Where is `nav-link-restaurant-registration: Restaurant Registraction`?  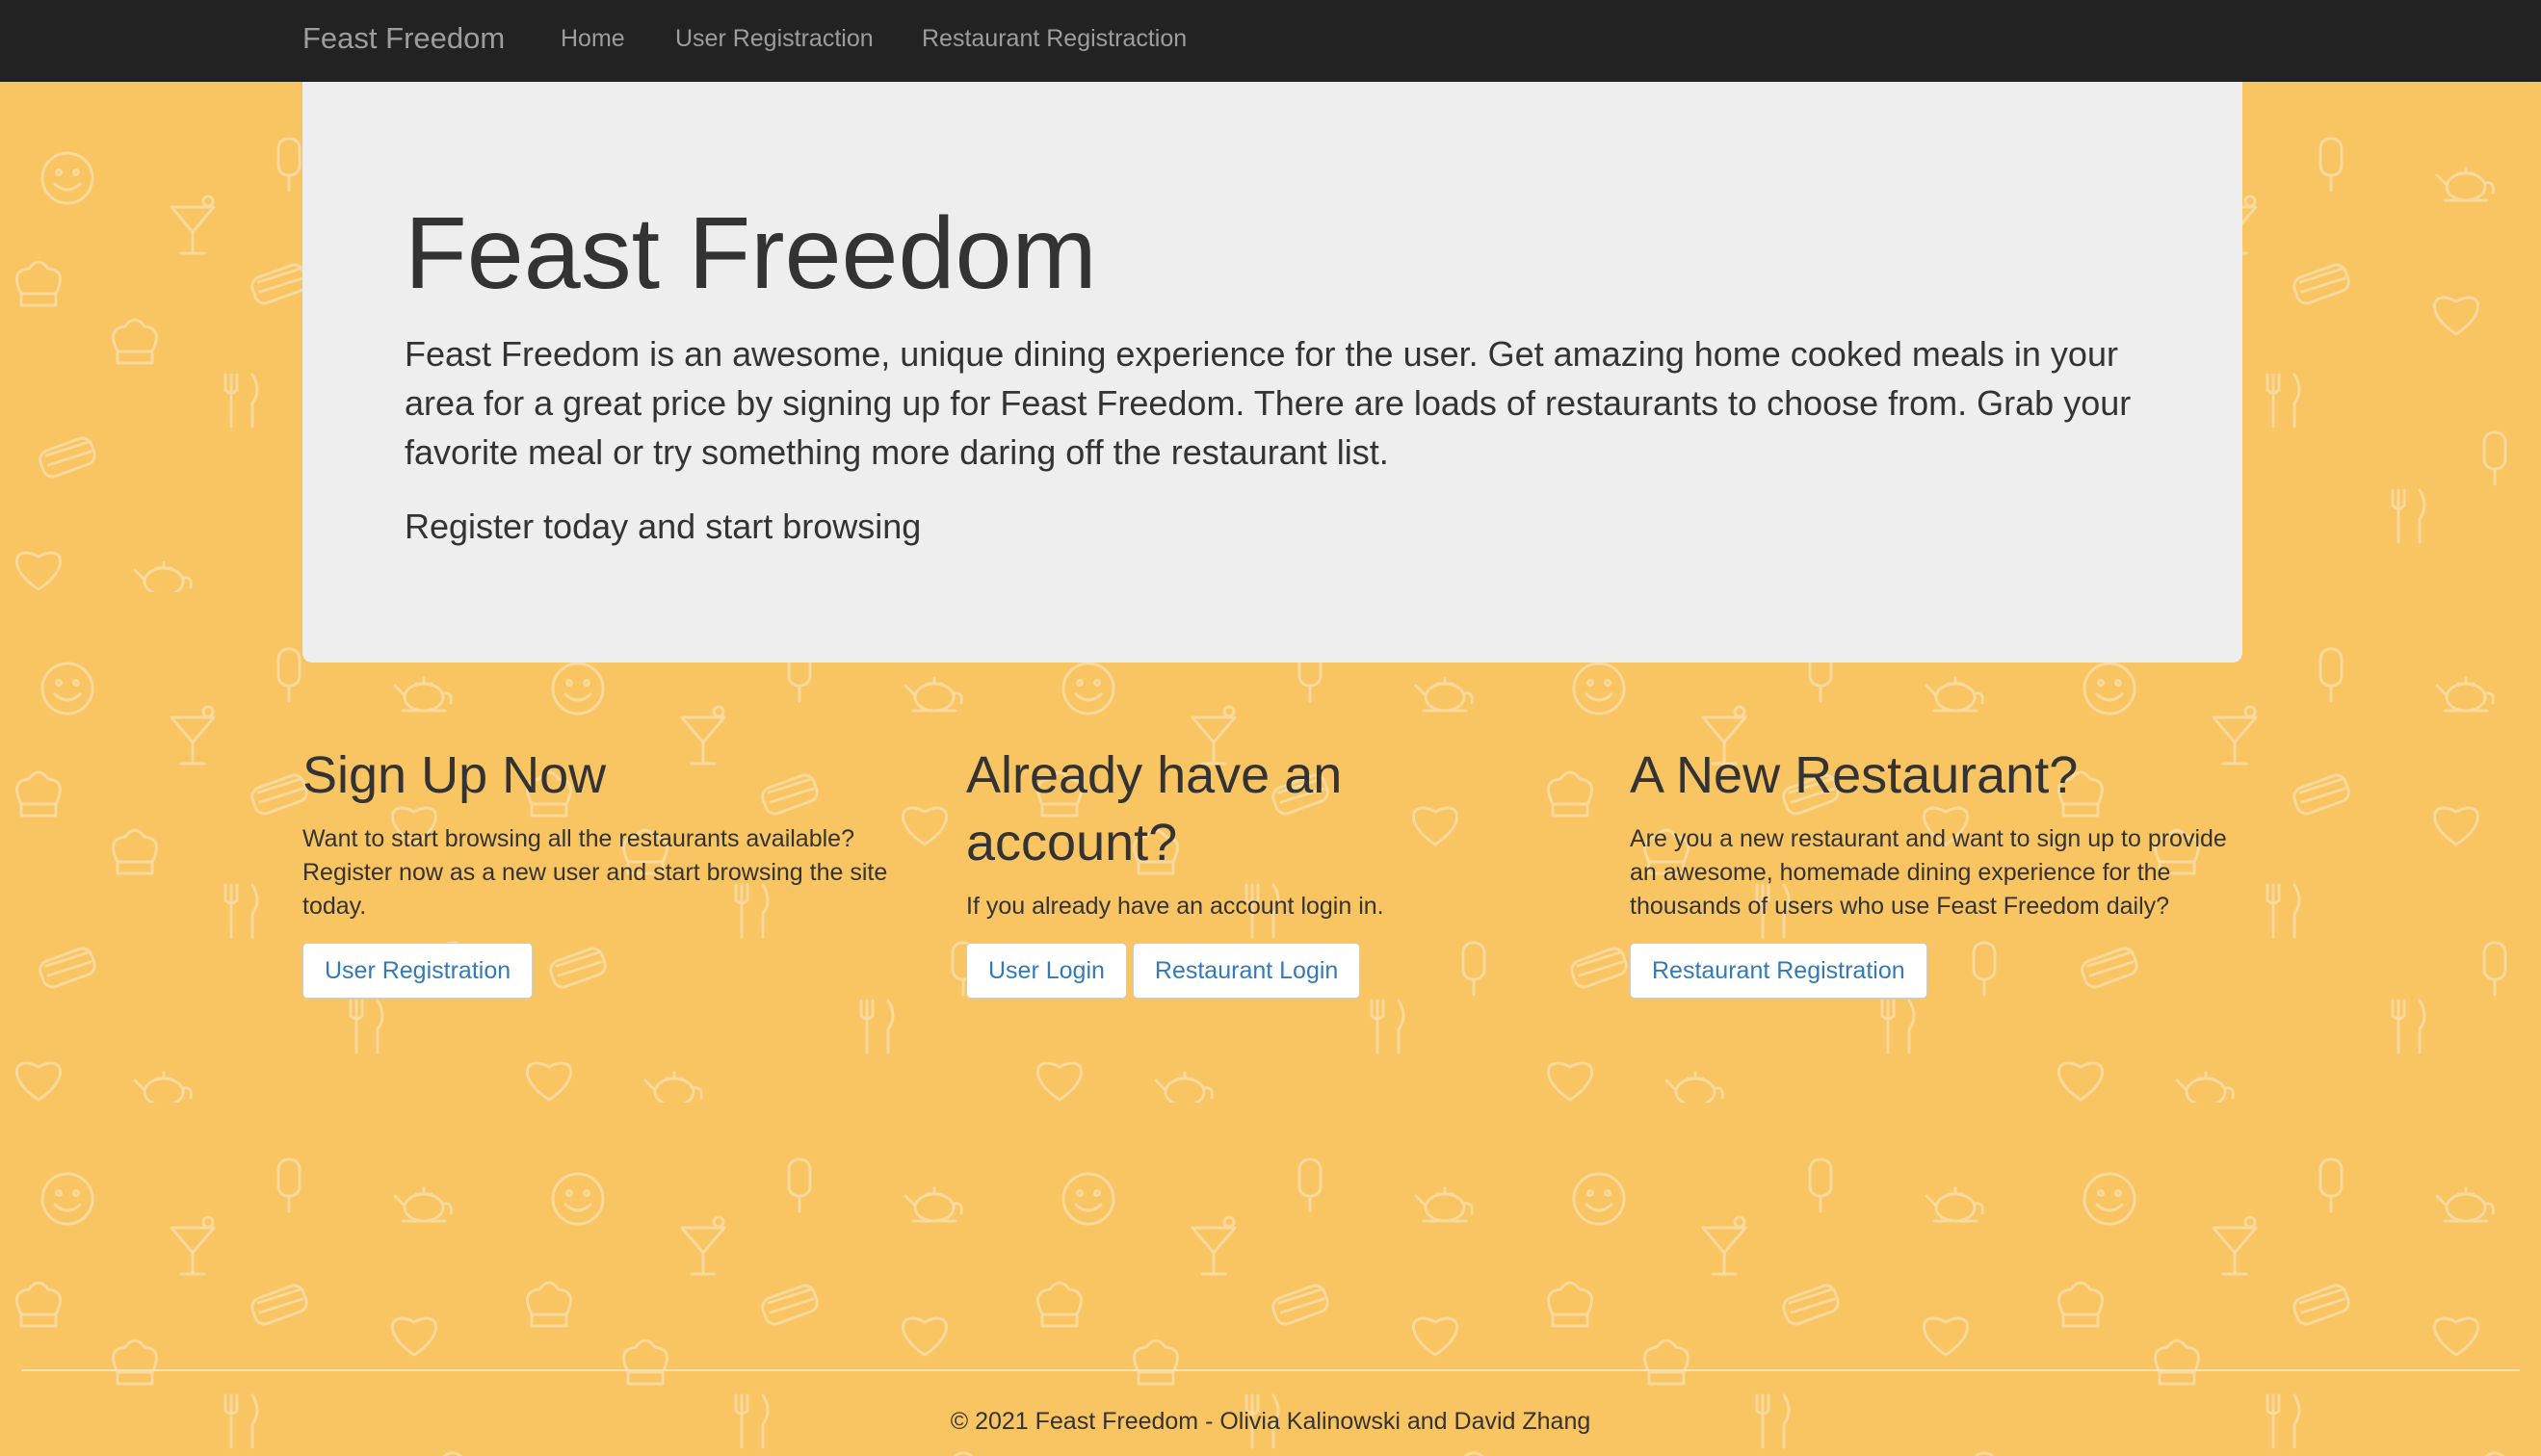 nav-link-restaurant-registration: Restaurant Registraction is located at coordinates (1054, 38).